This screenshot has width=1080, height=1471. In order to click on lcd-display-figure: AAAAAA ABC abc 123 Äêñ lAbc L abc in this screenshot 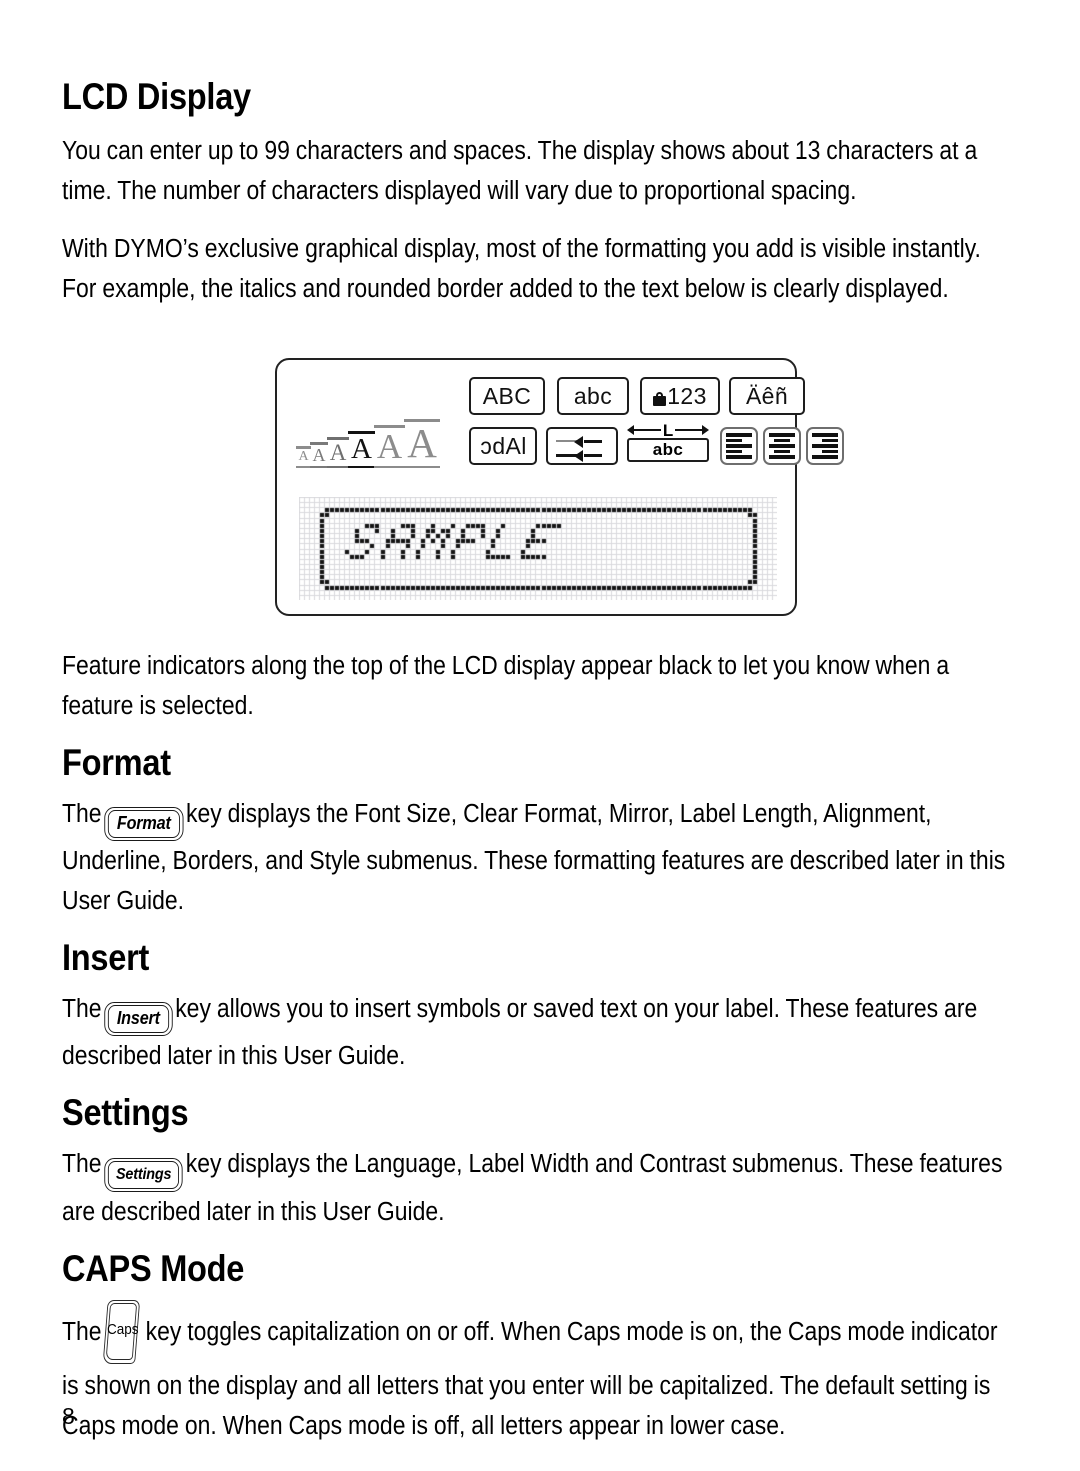, I will do `click(559, 487)`.